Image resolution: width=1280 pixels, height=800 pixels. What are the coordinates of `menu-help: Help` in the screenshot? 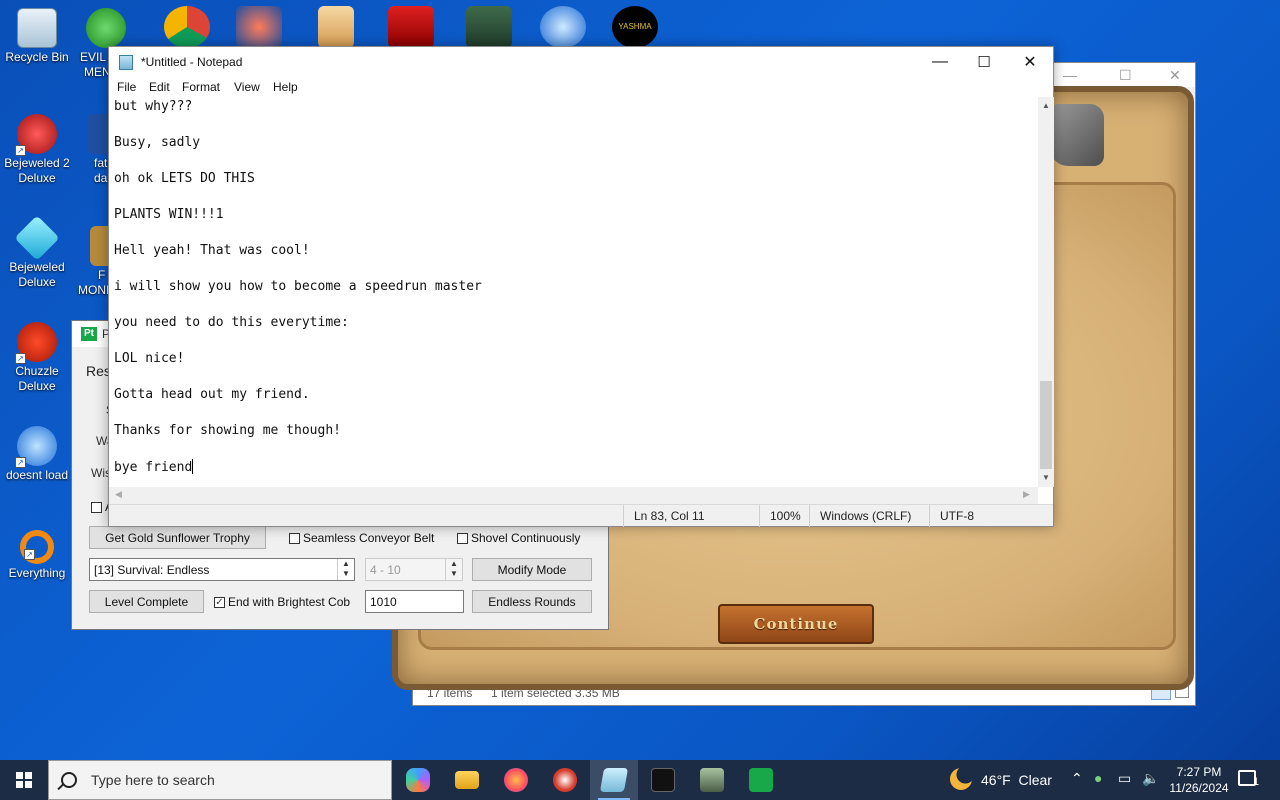 It's located at (285, 87).